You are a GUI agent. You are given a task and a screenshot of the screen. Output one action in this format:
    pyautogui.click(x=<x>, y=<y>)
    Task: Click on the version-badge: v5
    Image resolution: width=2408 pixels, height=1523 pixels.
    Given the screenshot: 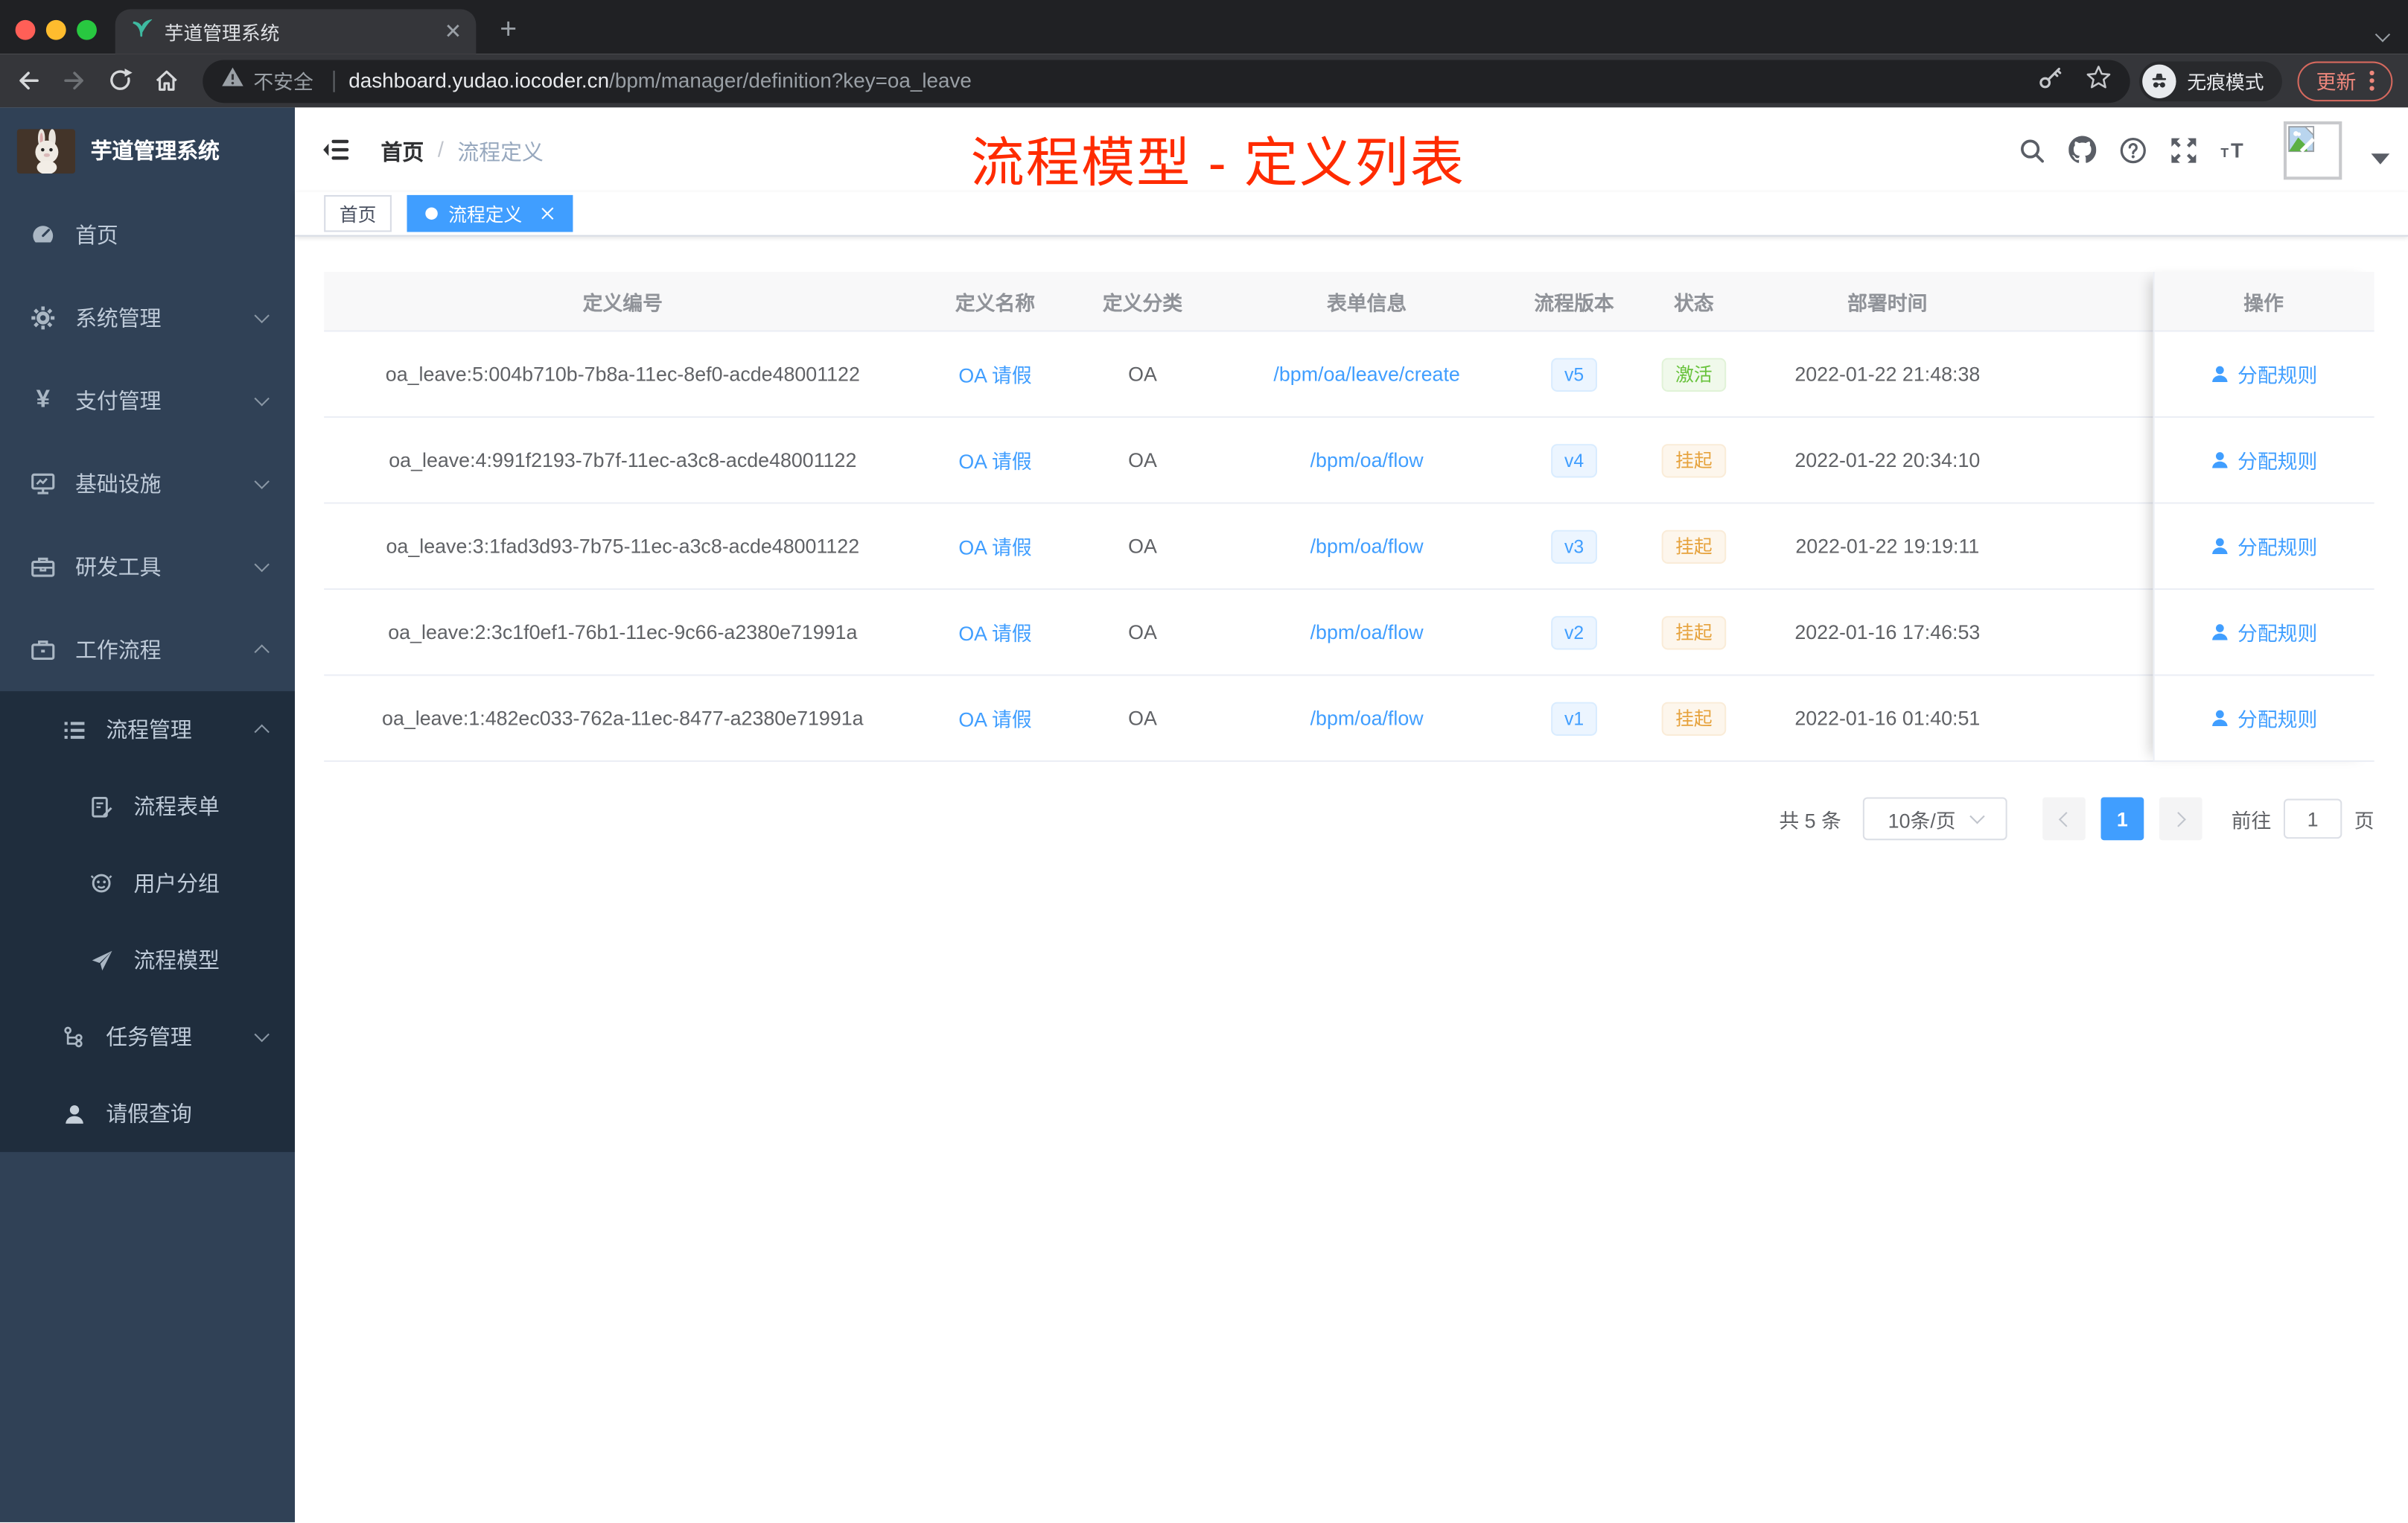 What is the action you would take?
    pyautogui.click(x=1574, y=374)
    